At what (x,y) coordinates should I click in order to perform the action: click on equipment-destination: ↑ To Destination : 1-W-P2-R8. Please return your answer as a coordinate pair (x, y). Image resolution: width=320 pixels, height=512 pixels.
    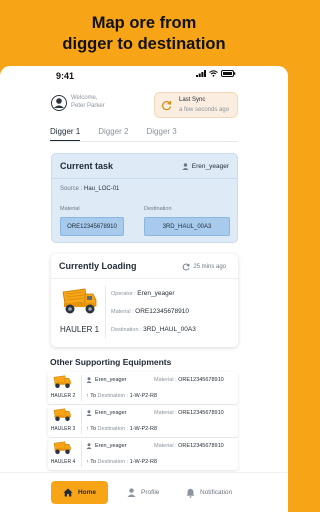
    Looking at the image, I should click on (121, 462).